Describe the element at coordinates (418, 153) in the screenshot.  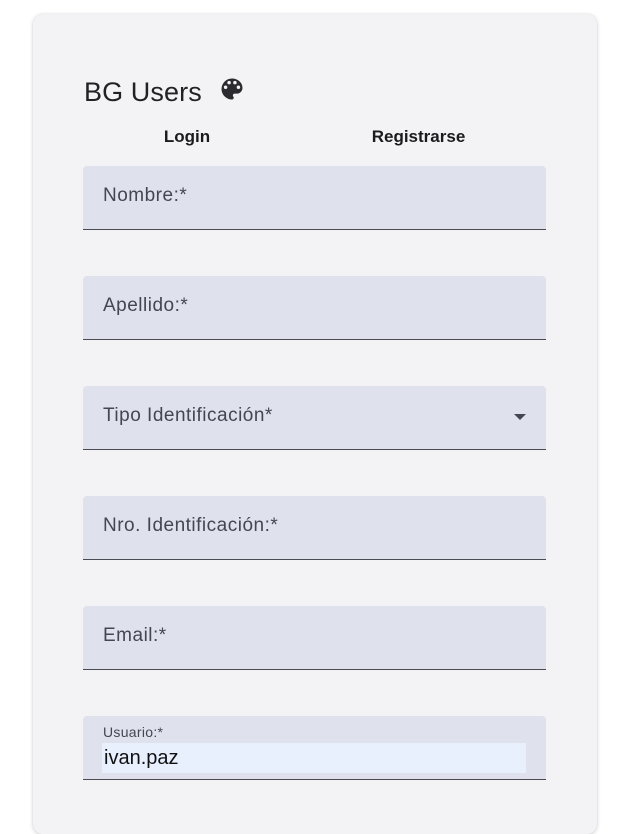
I see `tab-registrarse: Registrarse` at that location.